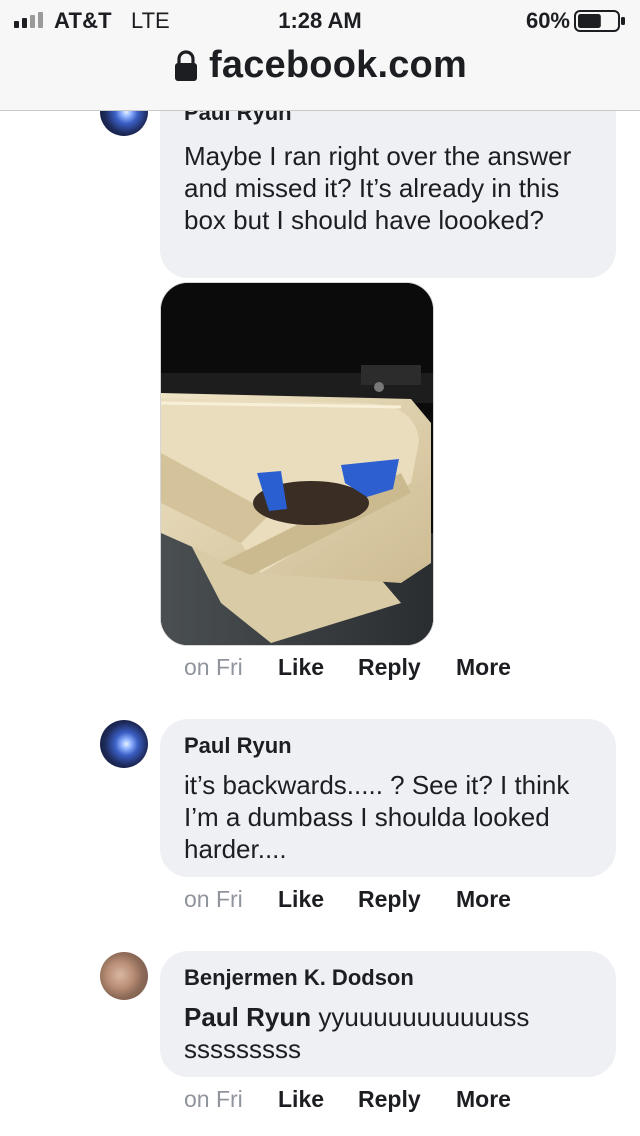 Image resolution: width=640 pixels, height=1136 pixels. What do you see at coordinates (599, 21) in the screenshot?
I see `battery-icon` at bounding box center [599, 21].